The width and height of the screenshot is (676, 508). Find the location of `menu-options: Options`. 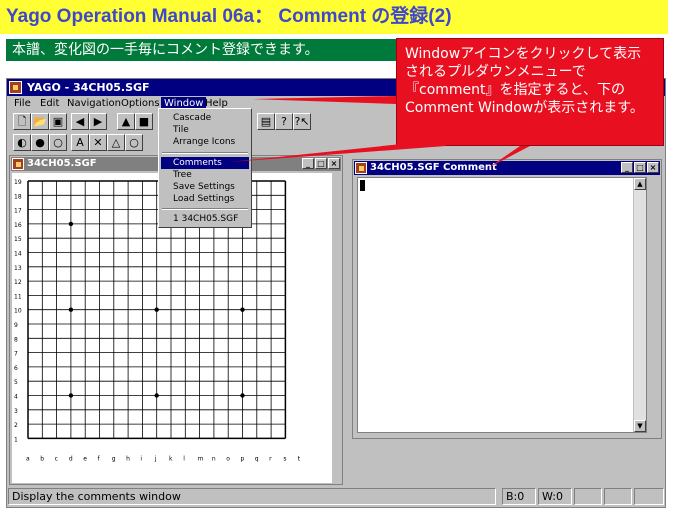

menu-options: Options is located at coordinates (140, 103).